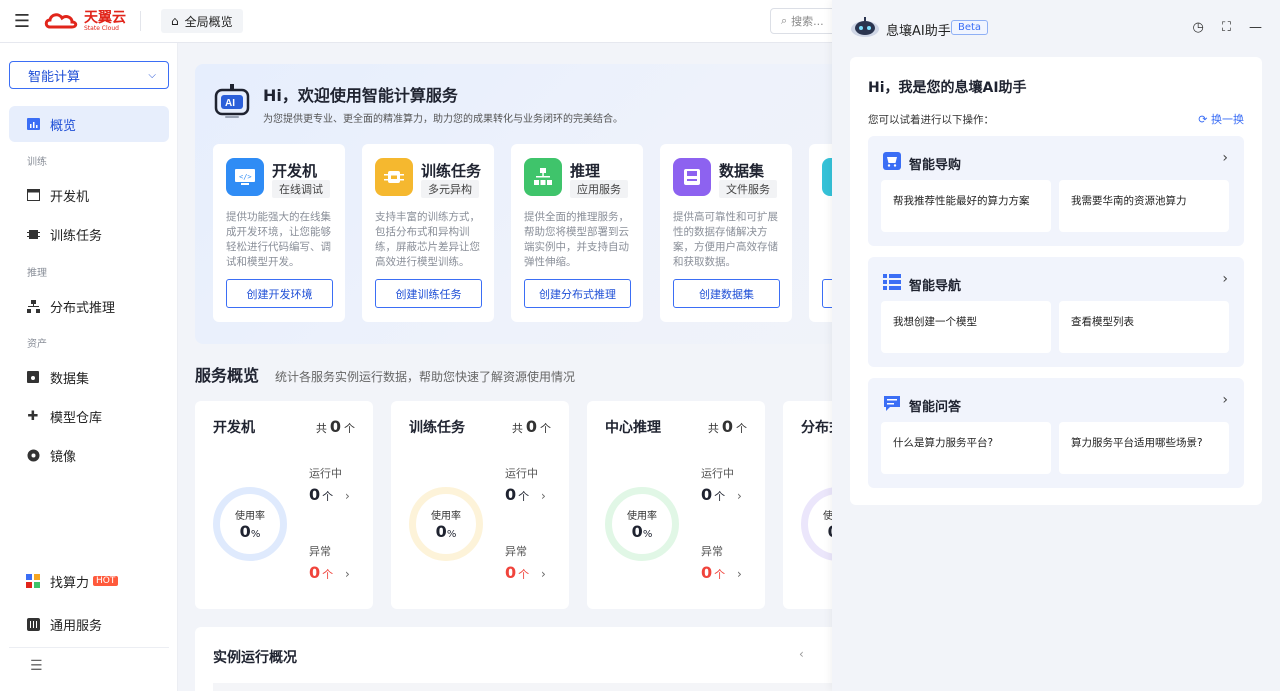 Image resolution: width=1280 pixels, height=691 pixels. I want to click on sidebar-divider, so click(89, 647).